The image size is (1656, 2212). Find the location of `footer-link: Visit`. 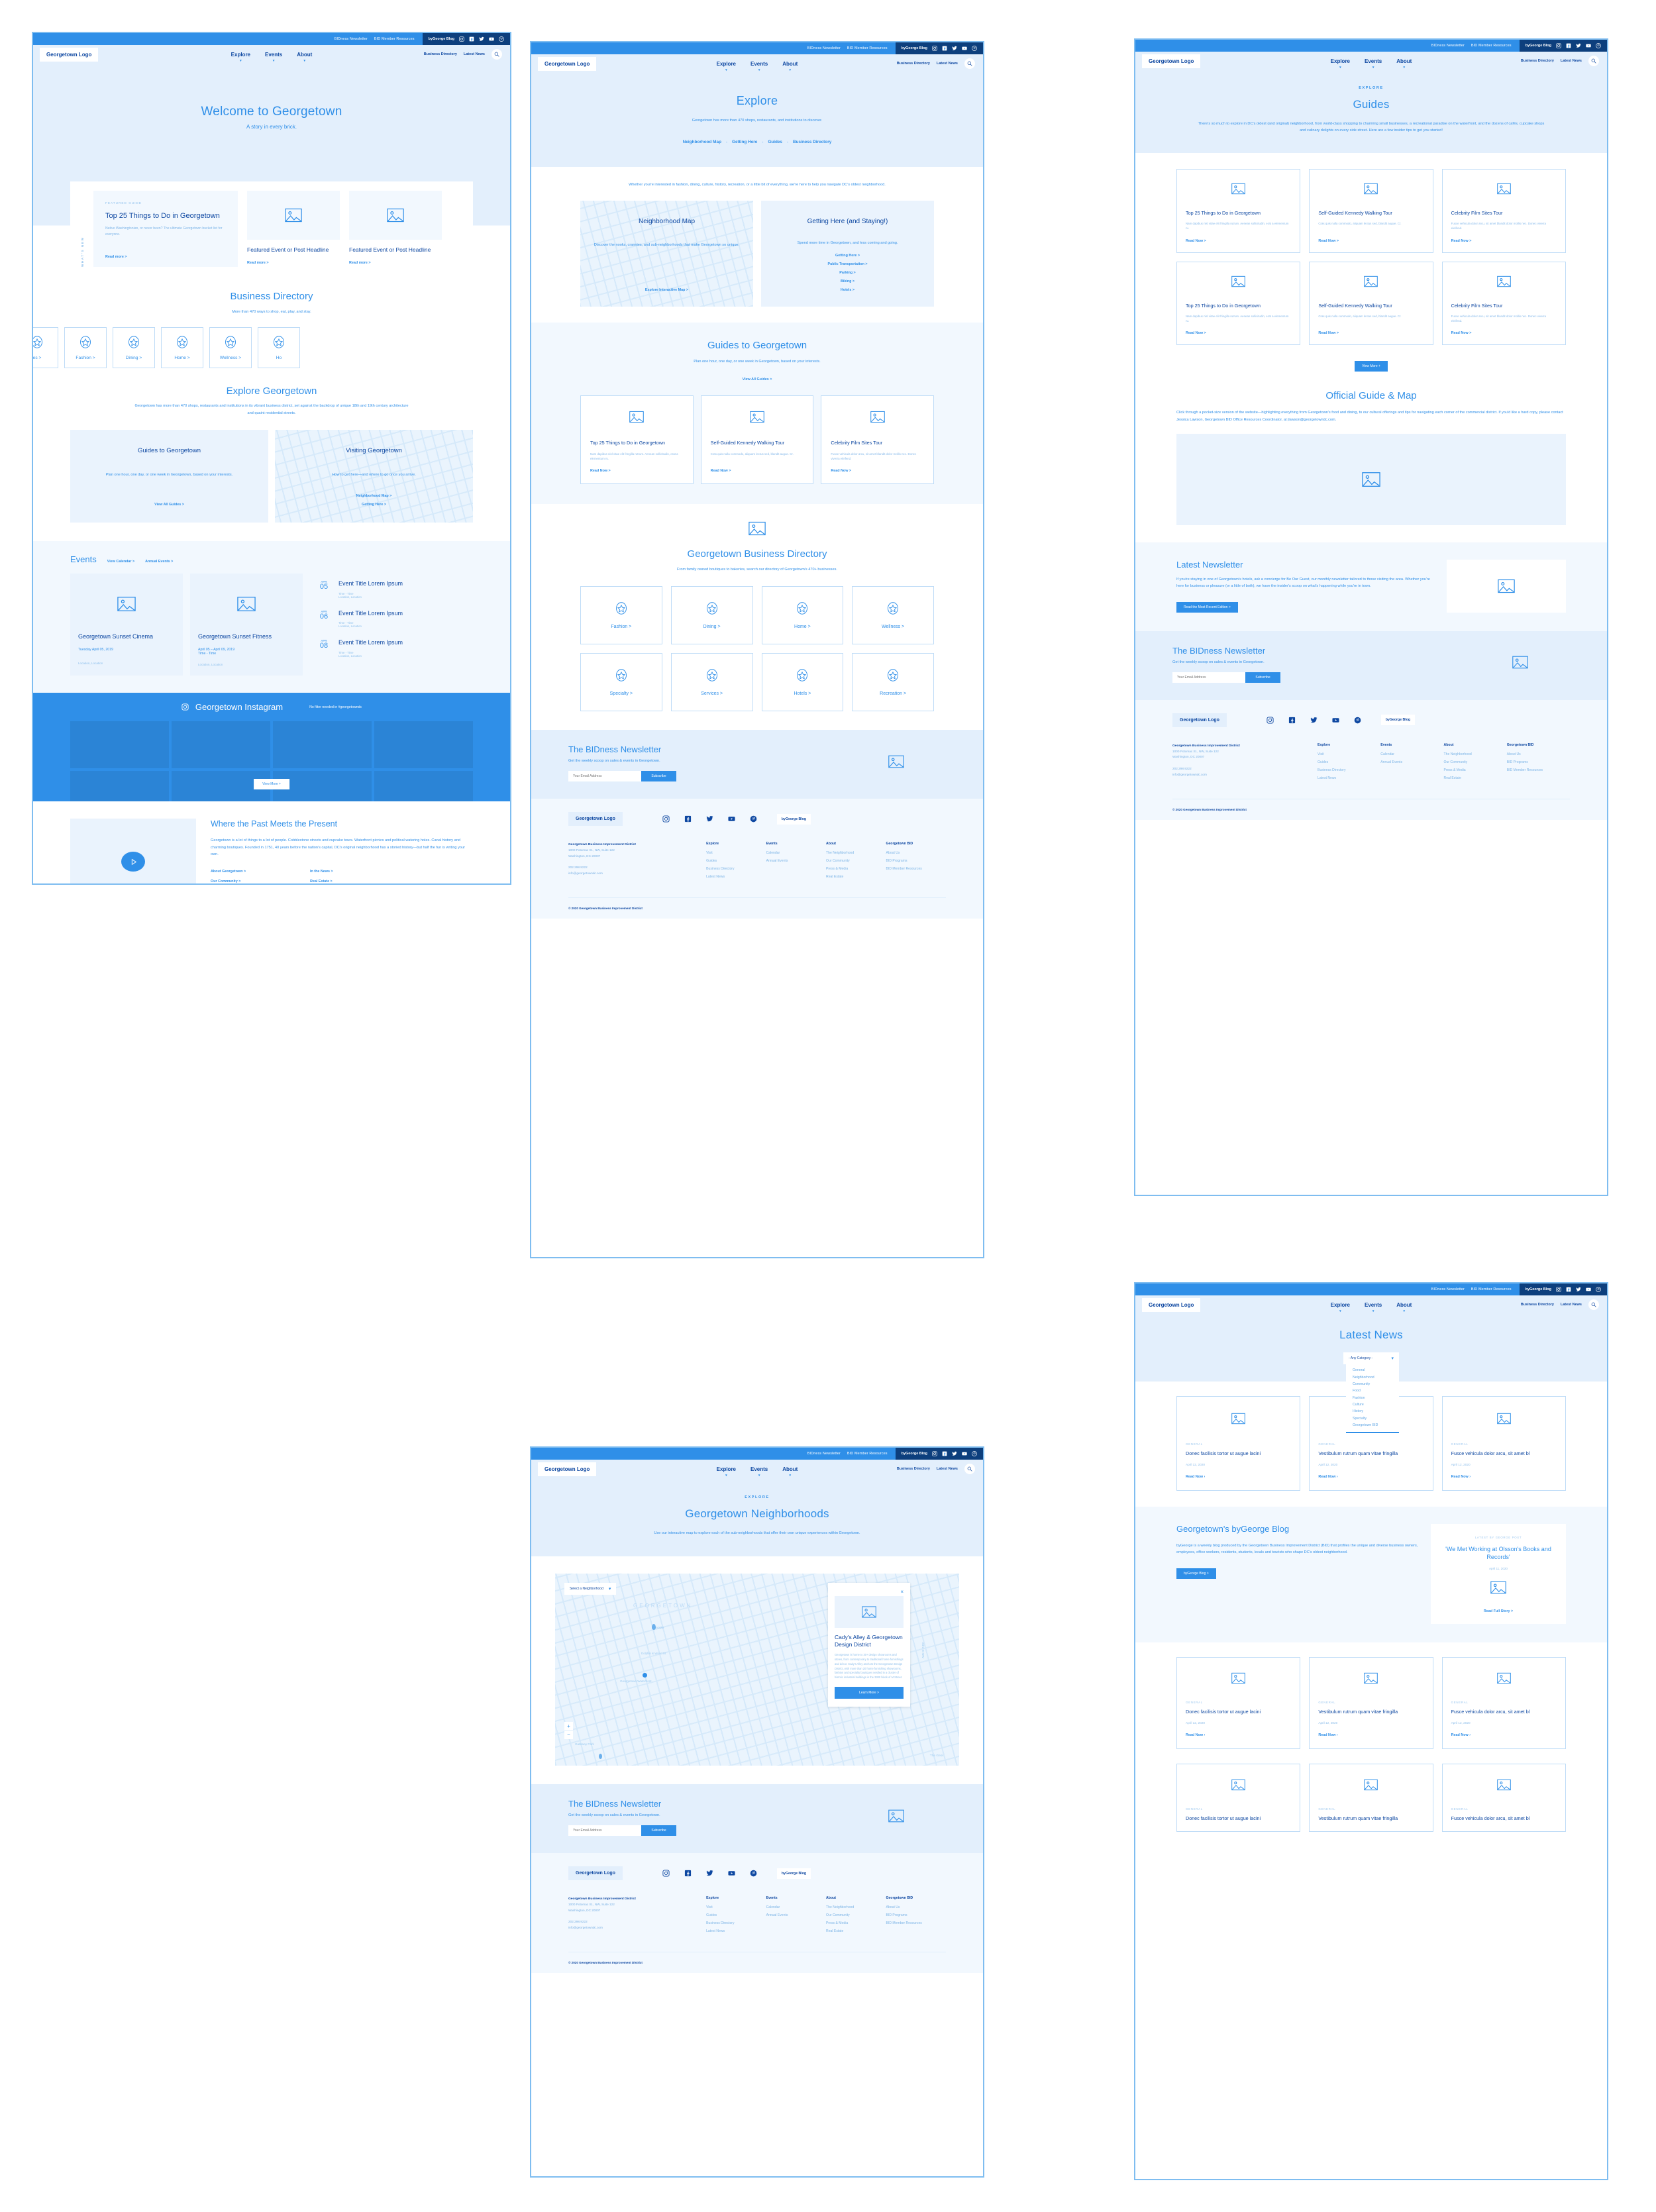

footer-link: Visit is located at coordinates (1349, 754).